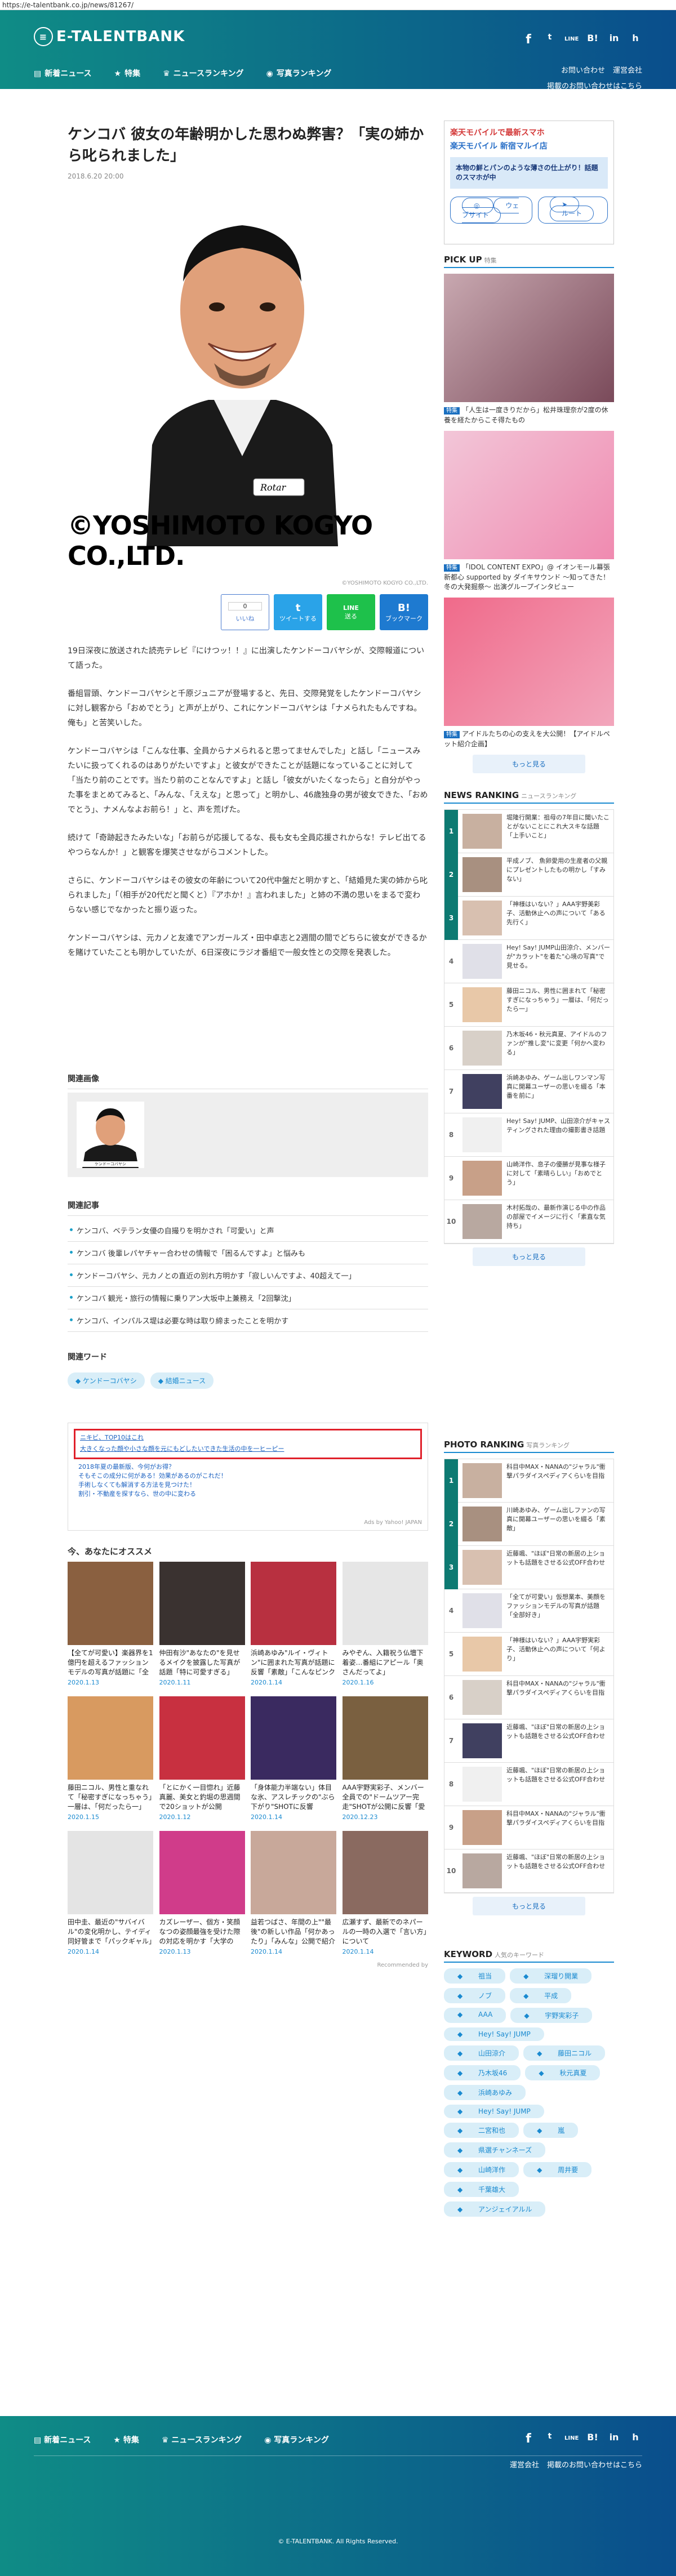 The width and height of the screenshot is (676, 2576). Describe the element at coordinates (203, 73) in the screenshot. I see `nav-news-ranking: ♛ ニュースランキング` at that location.